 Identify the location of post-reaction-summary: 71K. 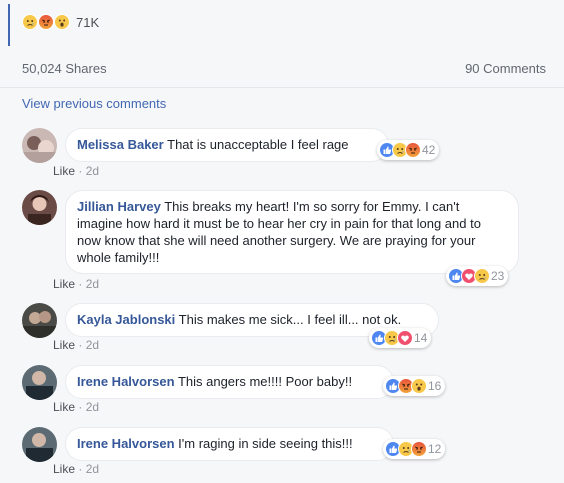
(60, 22).